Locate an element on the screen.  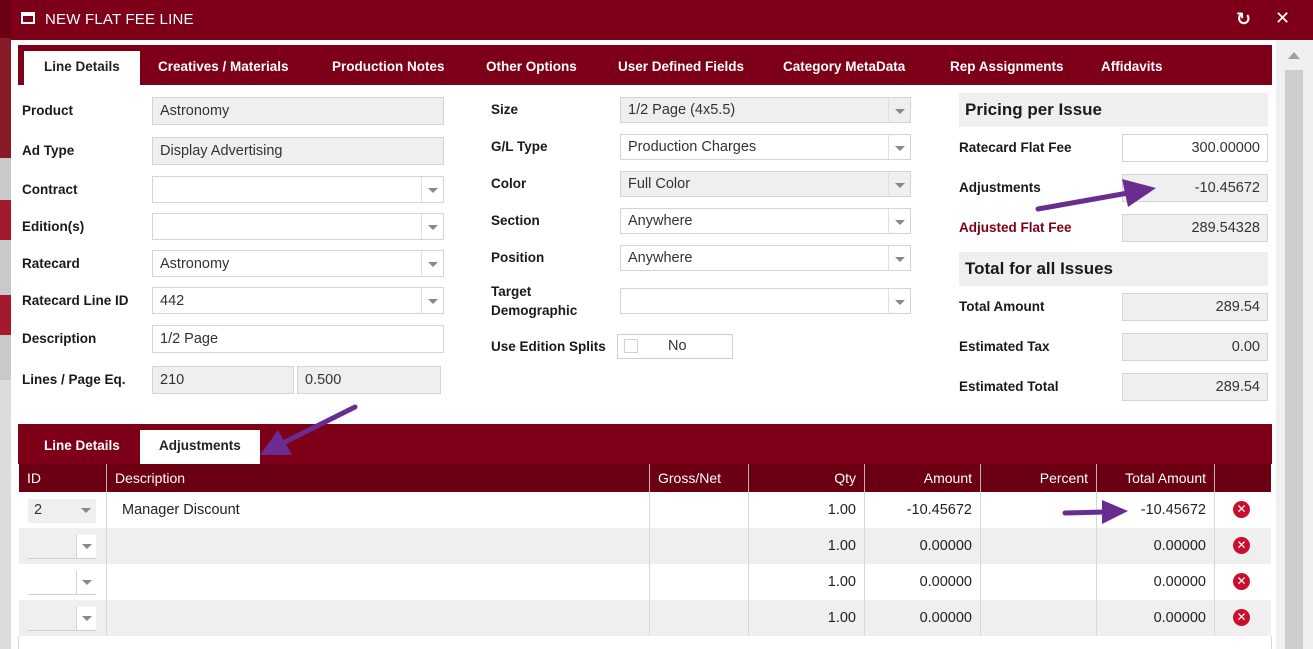
contract-label: Contract is located at coordinates (50, 189).